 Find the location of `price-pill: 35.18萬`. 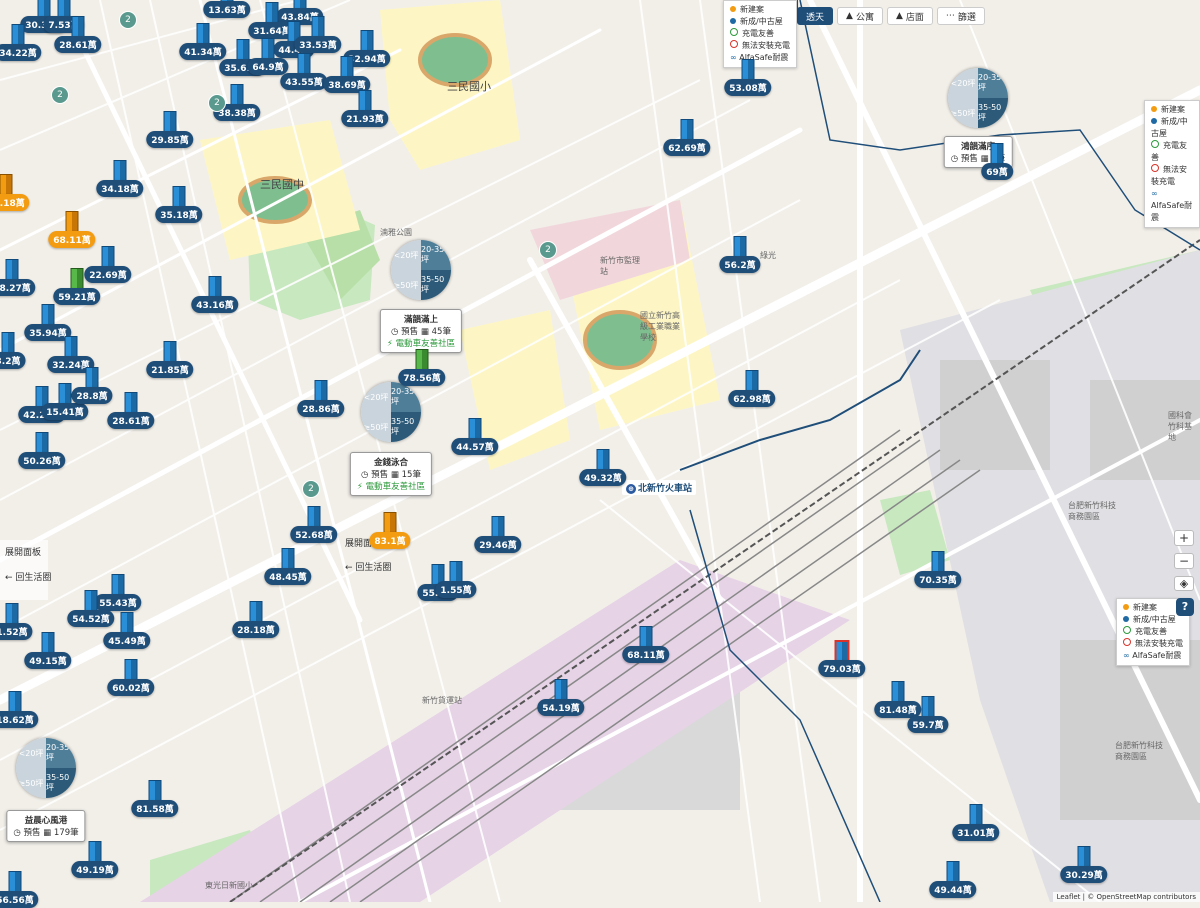

price-pill: 35.18萬 is located at coordinates (179, 214).